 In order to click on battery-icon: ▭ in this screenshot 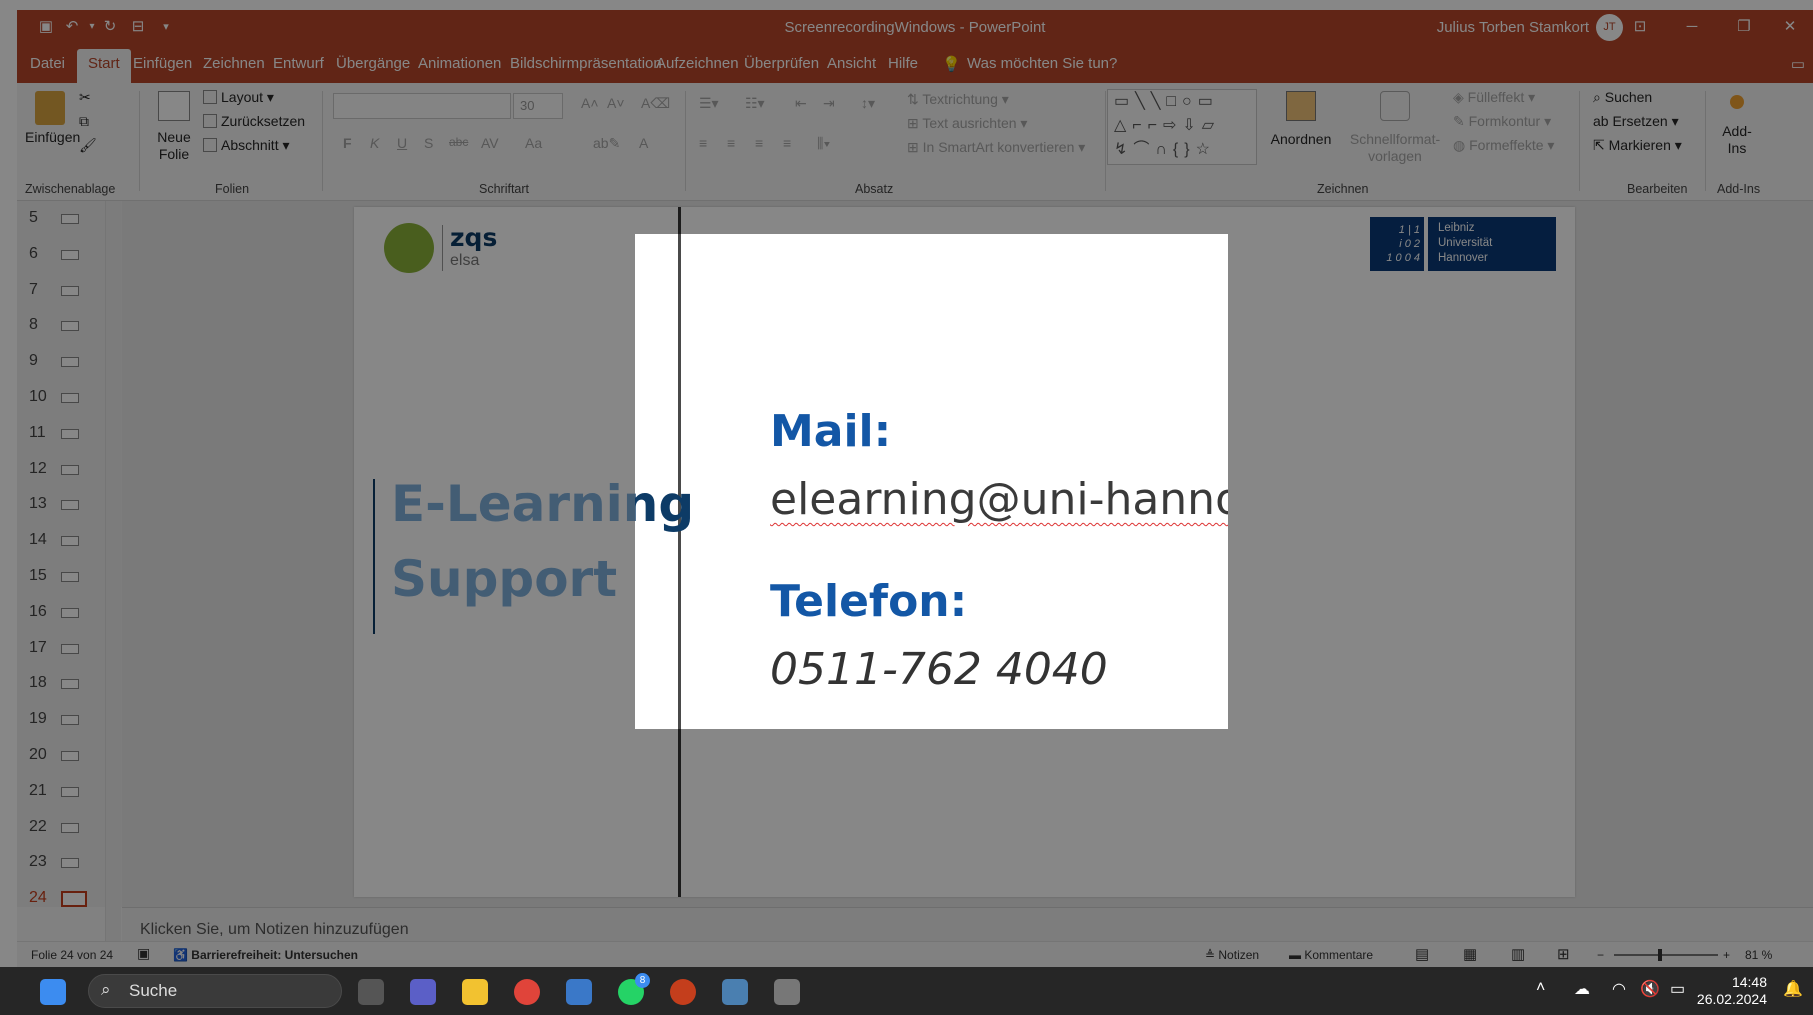, I will do `click(1677, 989)`.